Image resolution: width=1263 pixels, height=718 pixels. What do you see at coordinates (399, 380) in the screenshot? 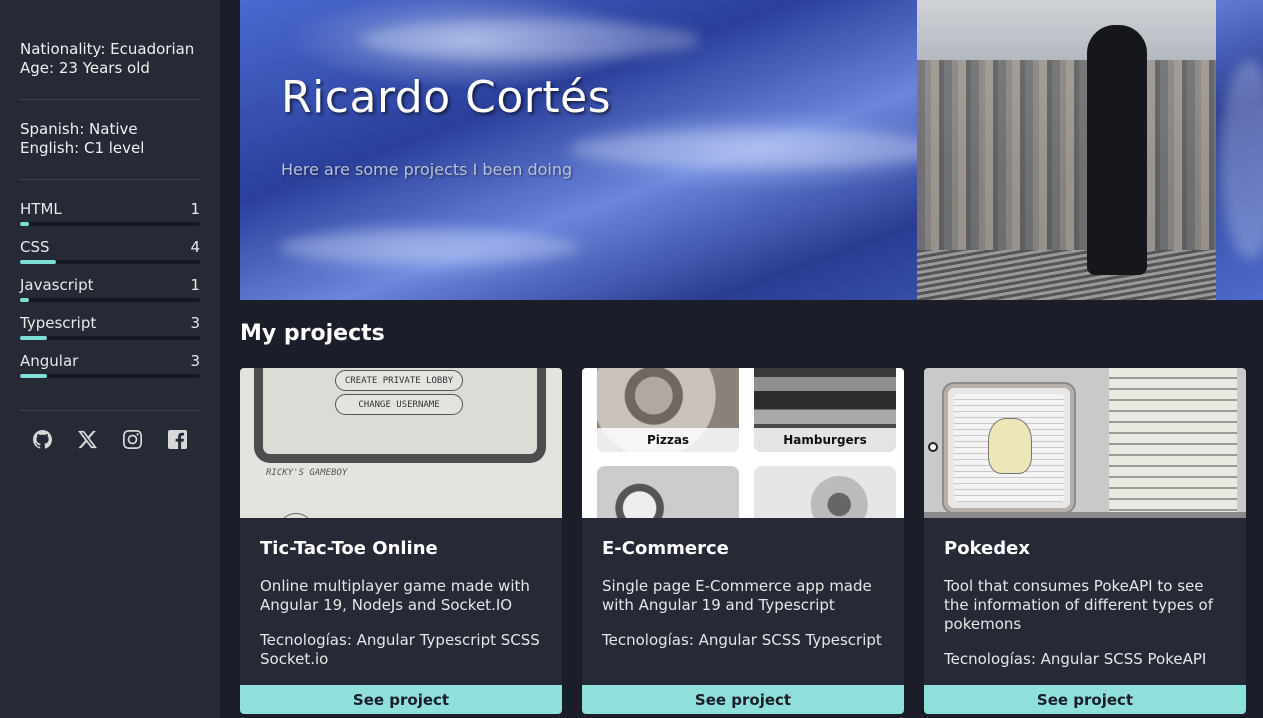
I see `thumb-create-lobby-button: CREATE PRIVATE LOBBY` at bounding box center [399, 380].